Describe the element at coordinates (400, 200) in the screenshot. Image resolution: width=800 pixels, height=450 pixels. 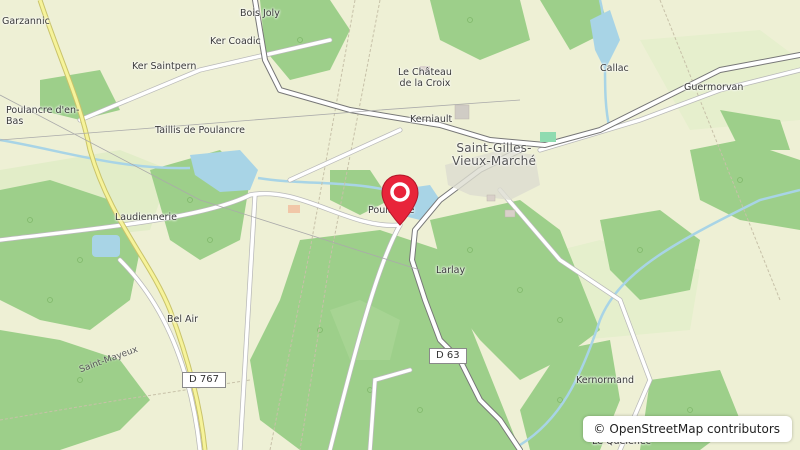
I see `map-pin-icon` at that location.